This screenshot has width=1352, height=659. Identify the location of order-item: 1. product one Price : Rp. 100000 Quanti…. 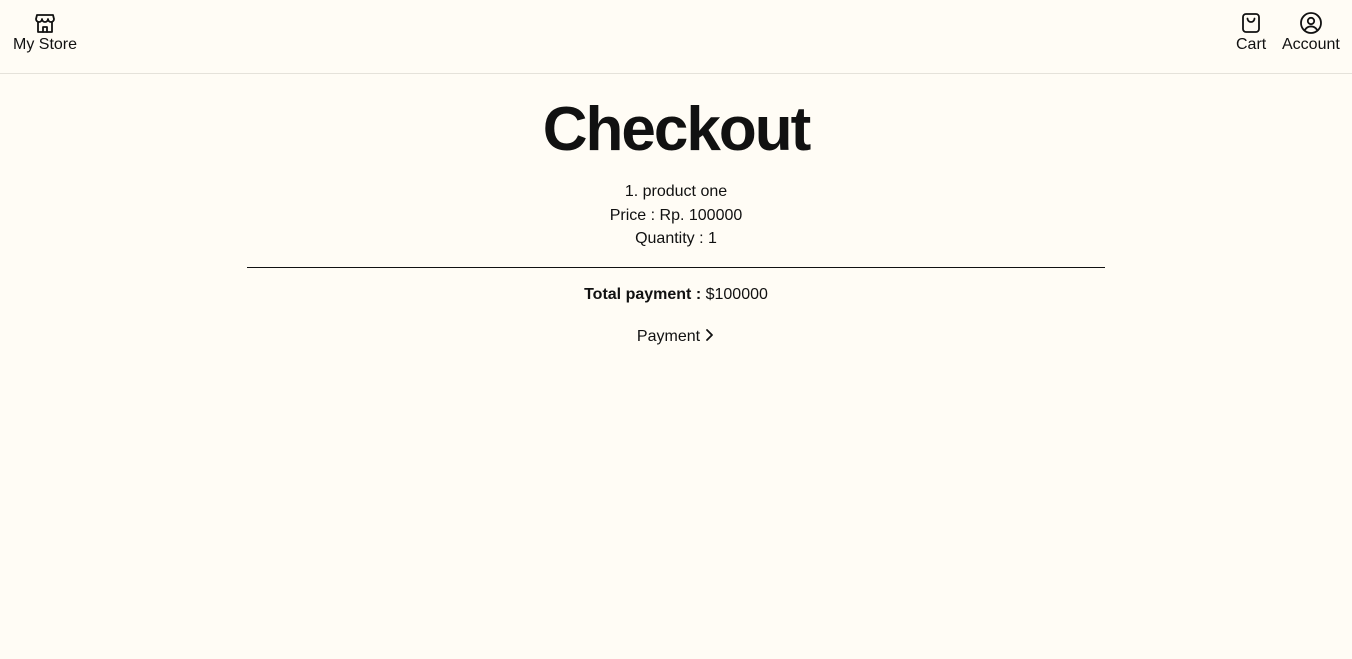
(676, 215).